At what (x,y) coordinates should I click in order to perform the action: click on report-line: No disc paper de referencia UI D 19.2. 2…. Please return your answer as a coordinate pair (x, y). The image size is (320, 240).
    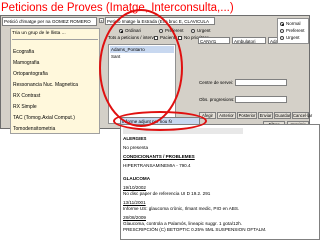
    Looking at the image, I should click on (167, 193).